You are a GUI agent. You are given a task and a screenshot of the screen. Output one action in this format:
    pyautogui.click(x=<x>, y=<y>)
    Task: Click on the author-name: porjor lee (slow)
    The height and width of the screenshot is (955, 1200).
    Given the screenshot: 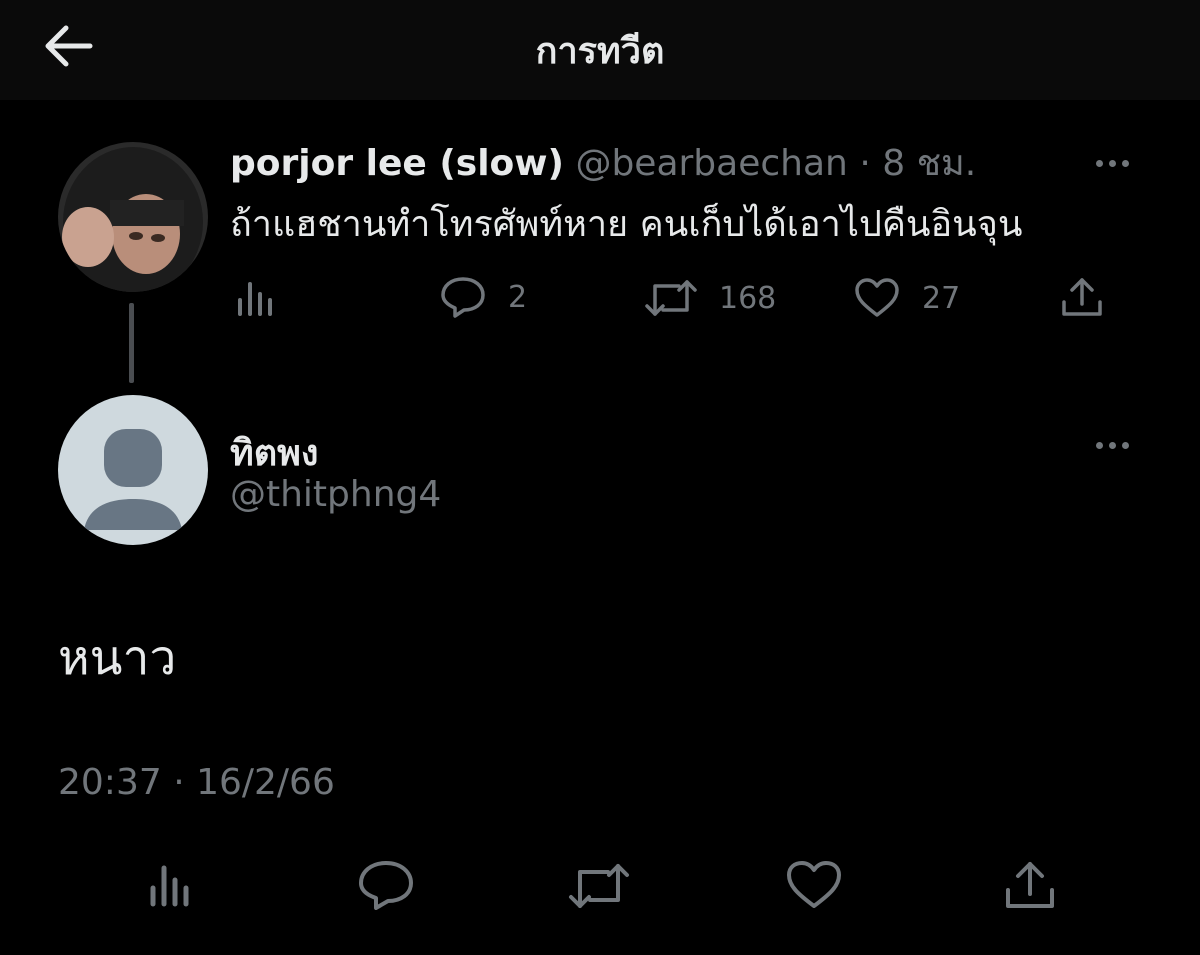 What is the action you would take?
    pyautogui.click(x=397, y=163)
    